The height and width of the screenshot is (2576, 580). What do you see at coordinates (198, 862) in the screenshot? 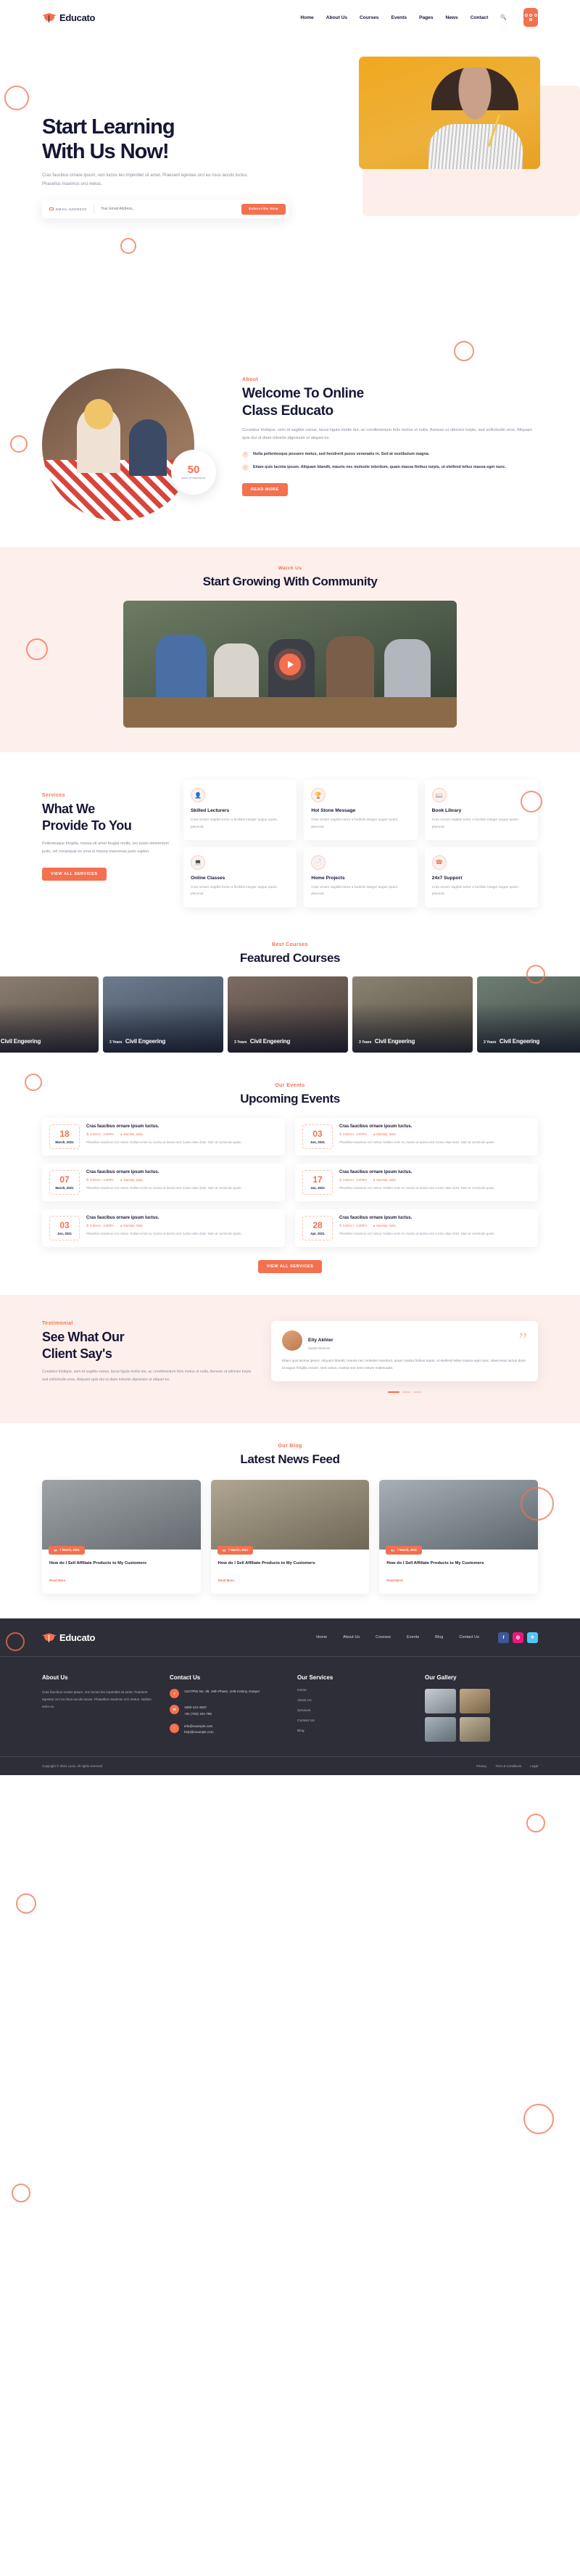
I see `monitor-icon: 💻` at bounding box center [198, 862].